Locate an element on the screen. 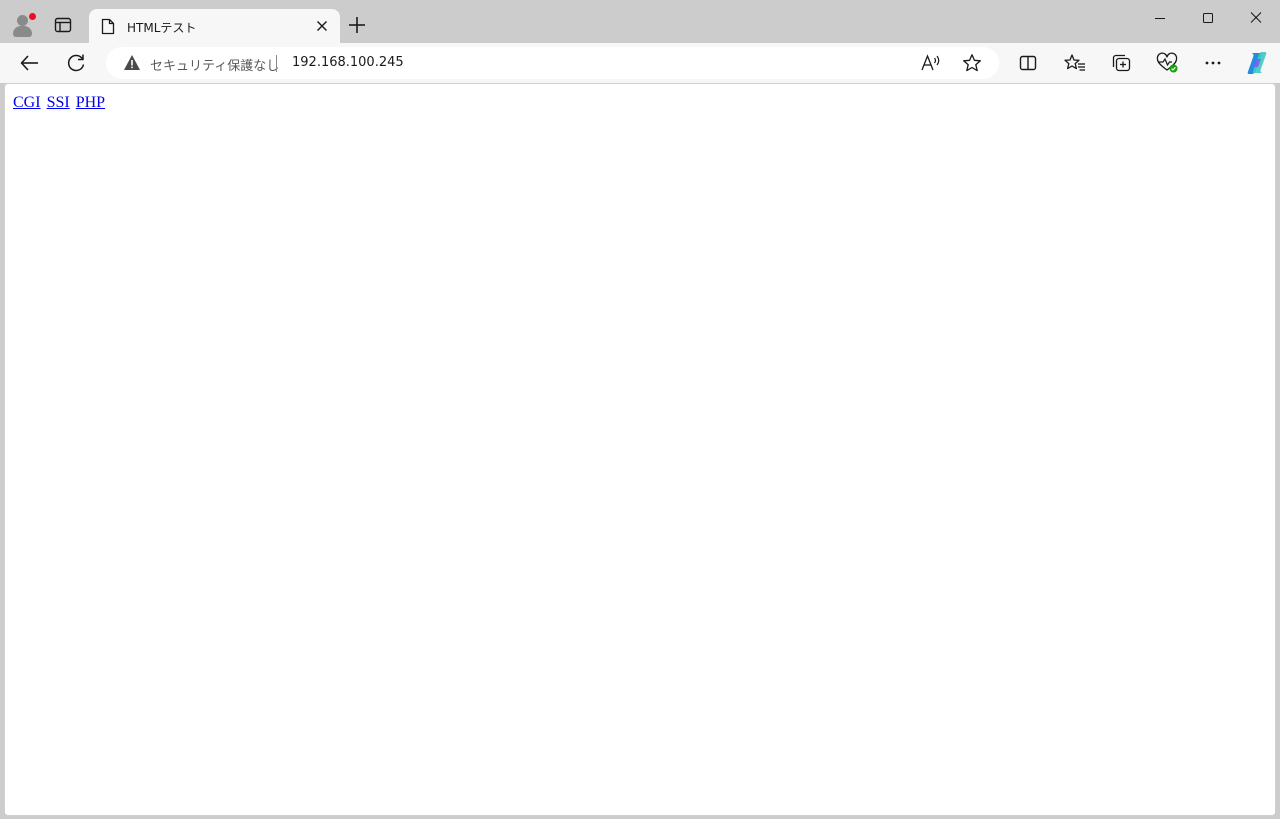  tab-active: HTMLテスト is located at coordinates (214, 26).